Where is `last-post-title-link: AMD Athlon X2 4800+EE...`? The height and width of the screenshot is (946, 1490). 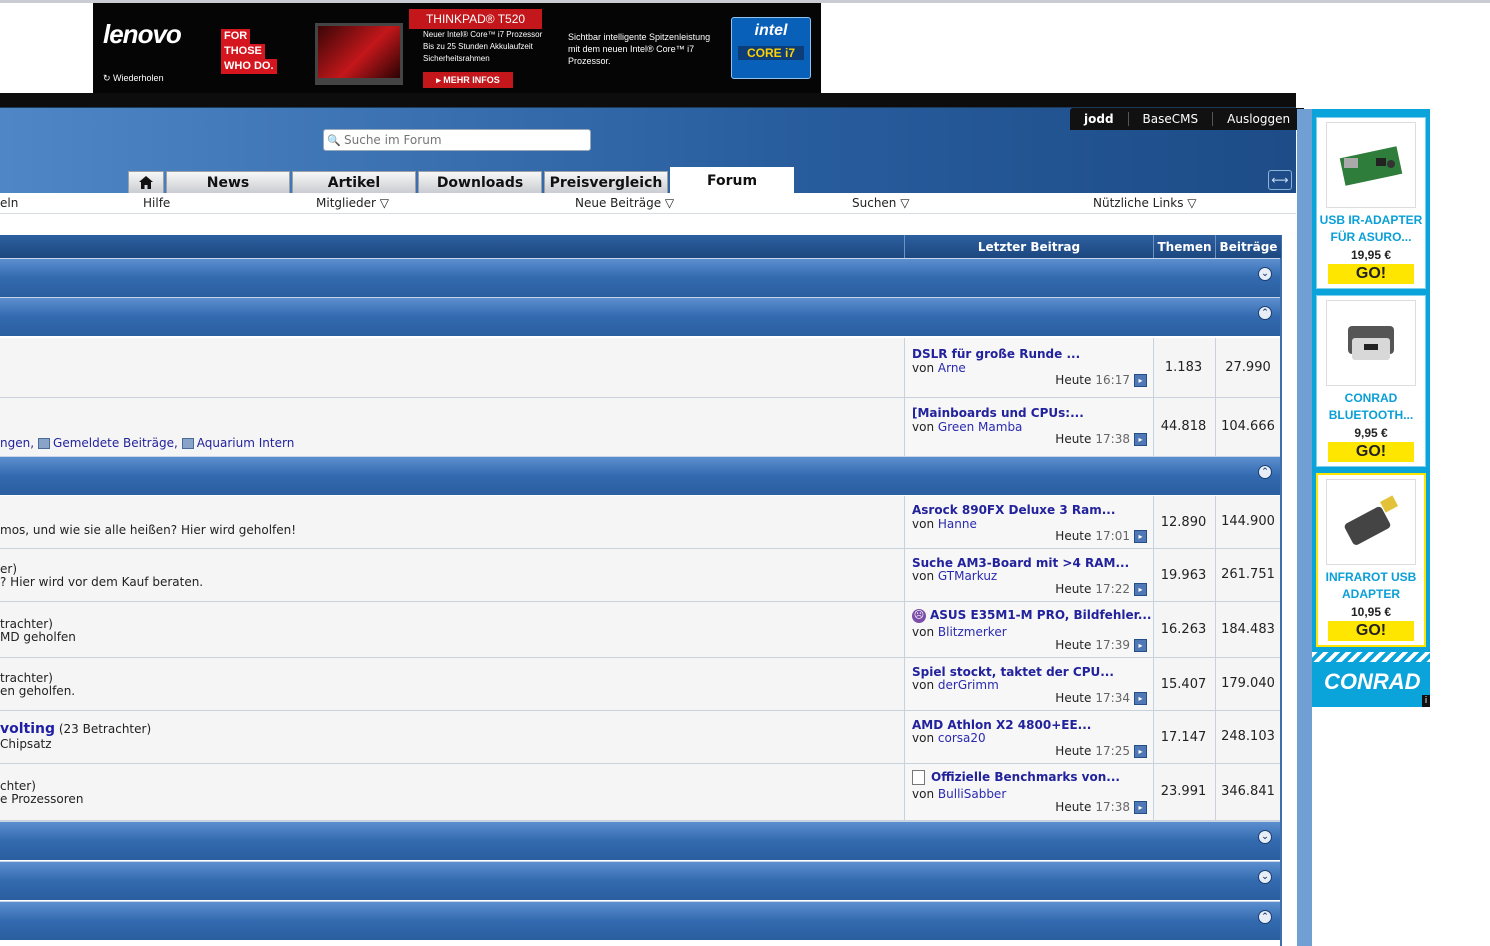
last-post-title-link: AMD Athlon X2 4800+EE... is located at coordinates (1001, 725).